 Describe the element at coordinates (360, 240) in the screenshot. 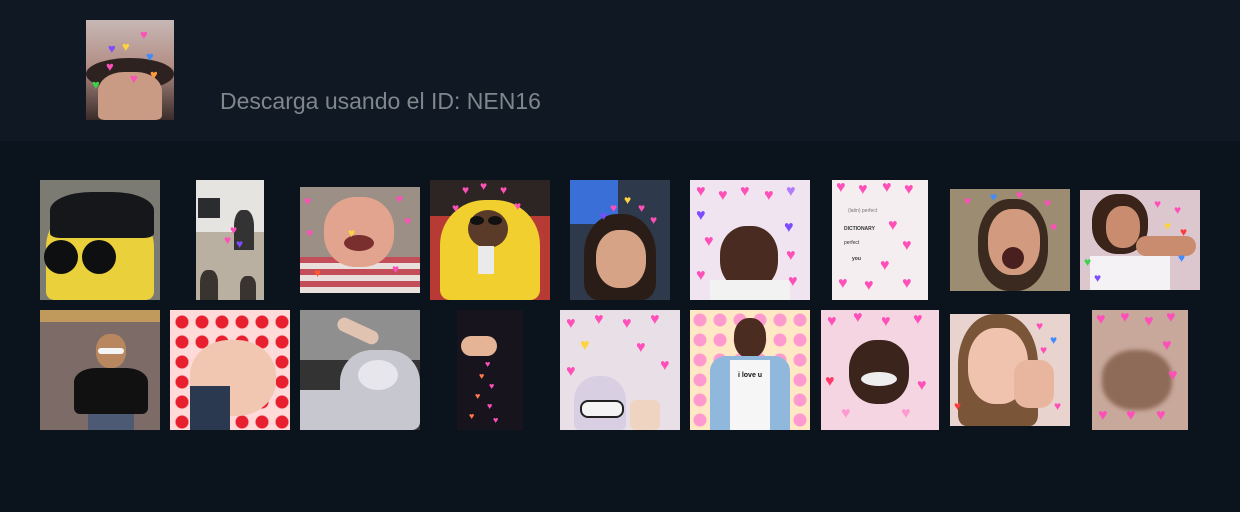

I see `sticker-crying-boy-hearts: ♥ ♥ ♥ ♥ ♥ ♥ ♥` at that location.